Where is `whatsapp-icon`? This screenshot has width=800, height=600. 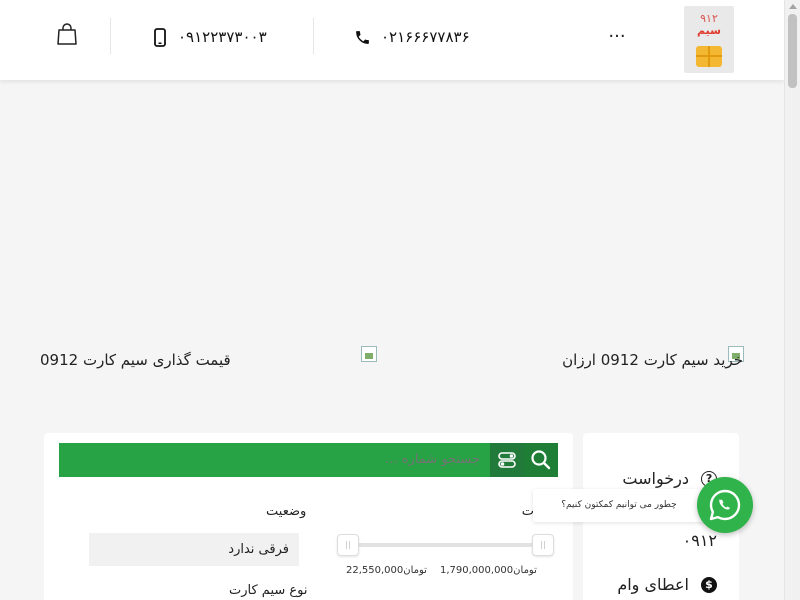 whatsapp-icon is located at coordinates (725, 505).